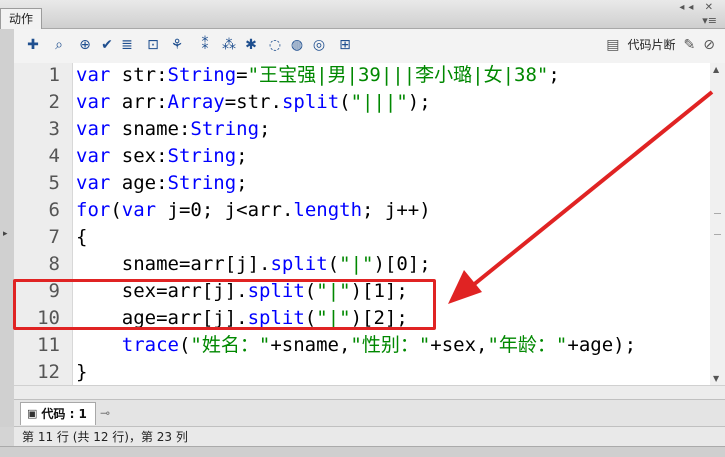 The width and height of the screenshot is (725, 457). I want to click on line-number: 12, so click(48, 372).